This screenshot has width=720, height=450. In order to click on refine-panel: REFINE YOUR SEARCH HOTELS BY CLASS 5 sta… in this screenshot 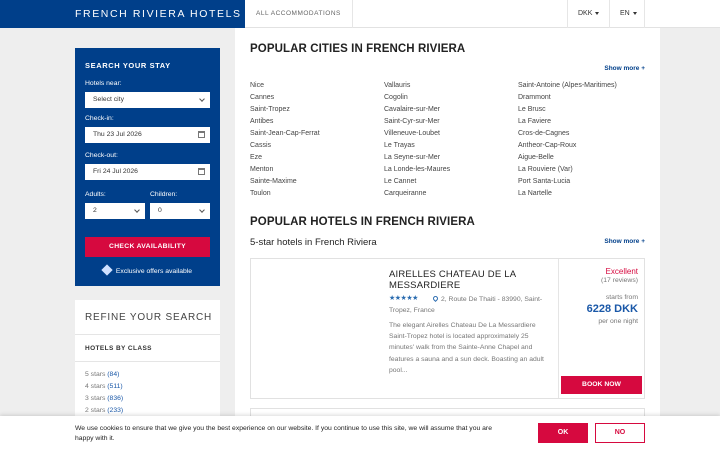, I will do `click(147, 360)`.